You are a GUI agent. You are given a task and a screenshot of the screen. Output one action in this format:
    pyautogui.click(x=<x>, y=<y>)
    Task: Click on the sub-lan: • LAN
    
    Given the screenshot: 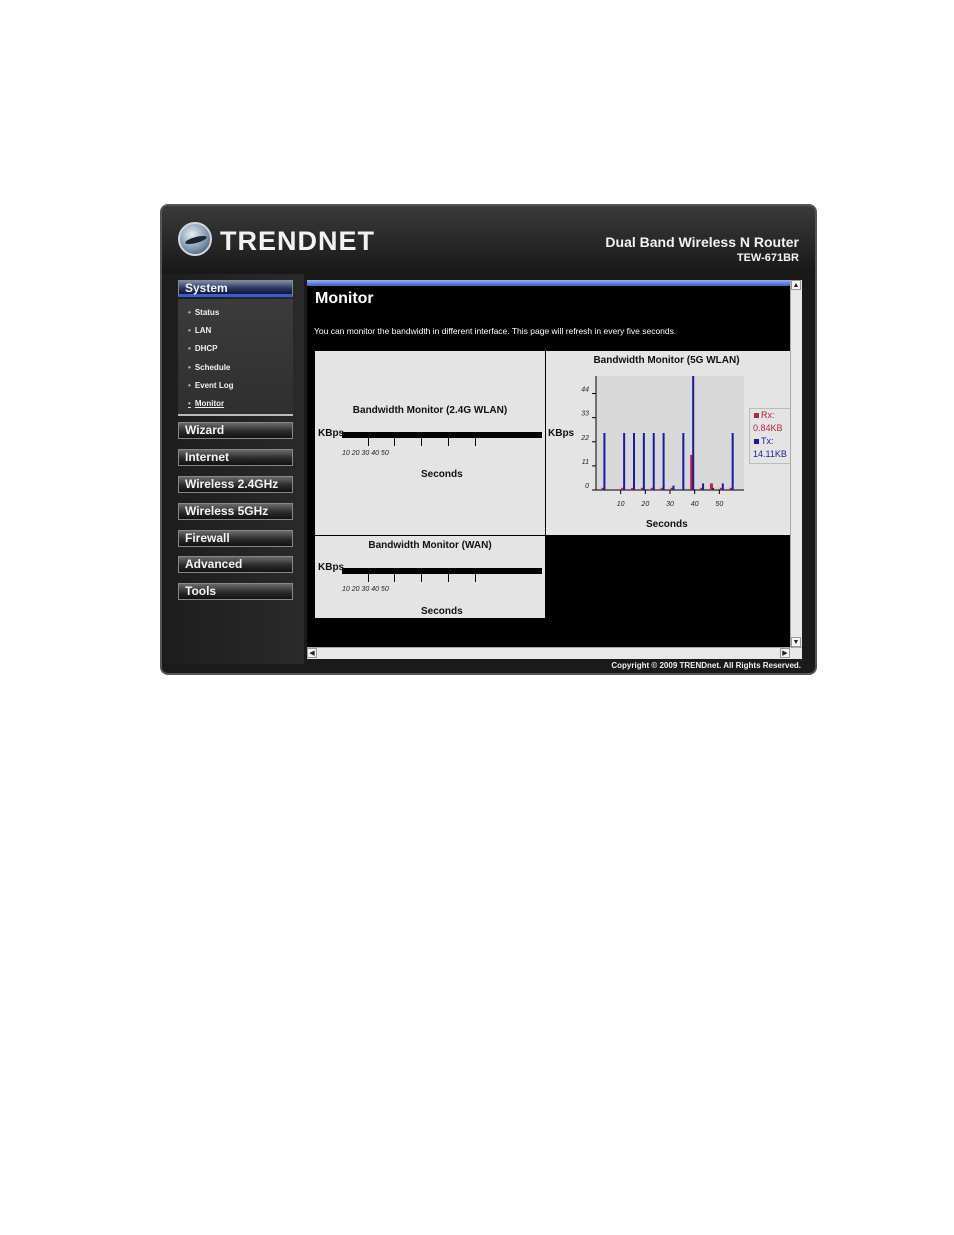 What is the action you would take?
    pyautogui.click(x=199, y=330)
    